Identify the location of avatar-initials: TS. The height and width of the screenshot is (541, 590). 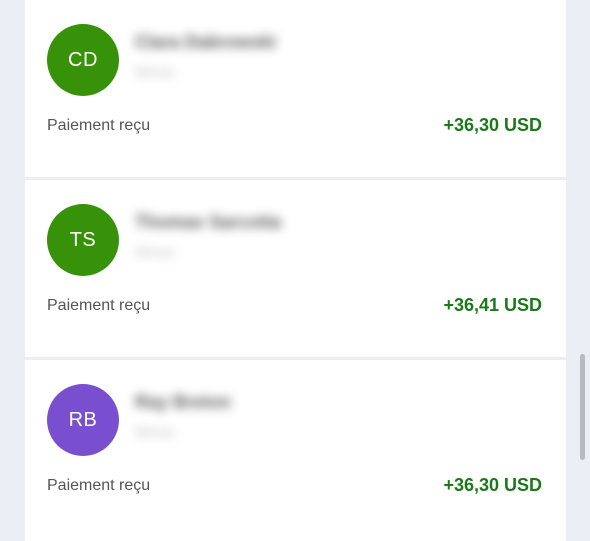
(83, 239).